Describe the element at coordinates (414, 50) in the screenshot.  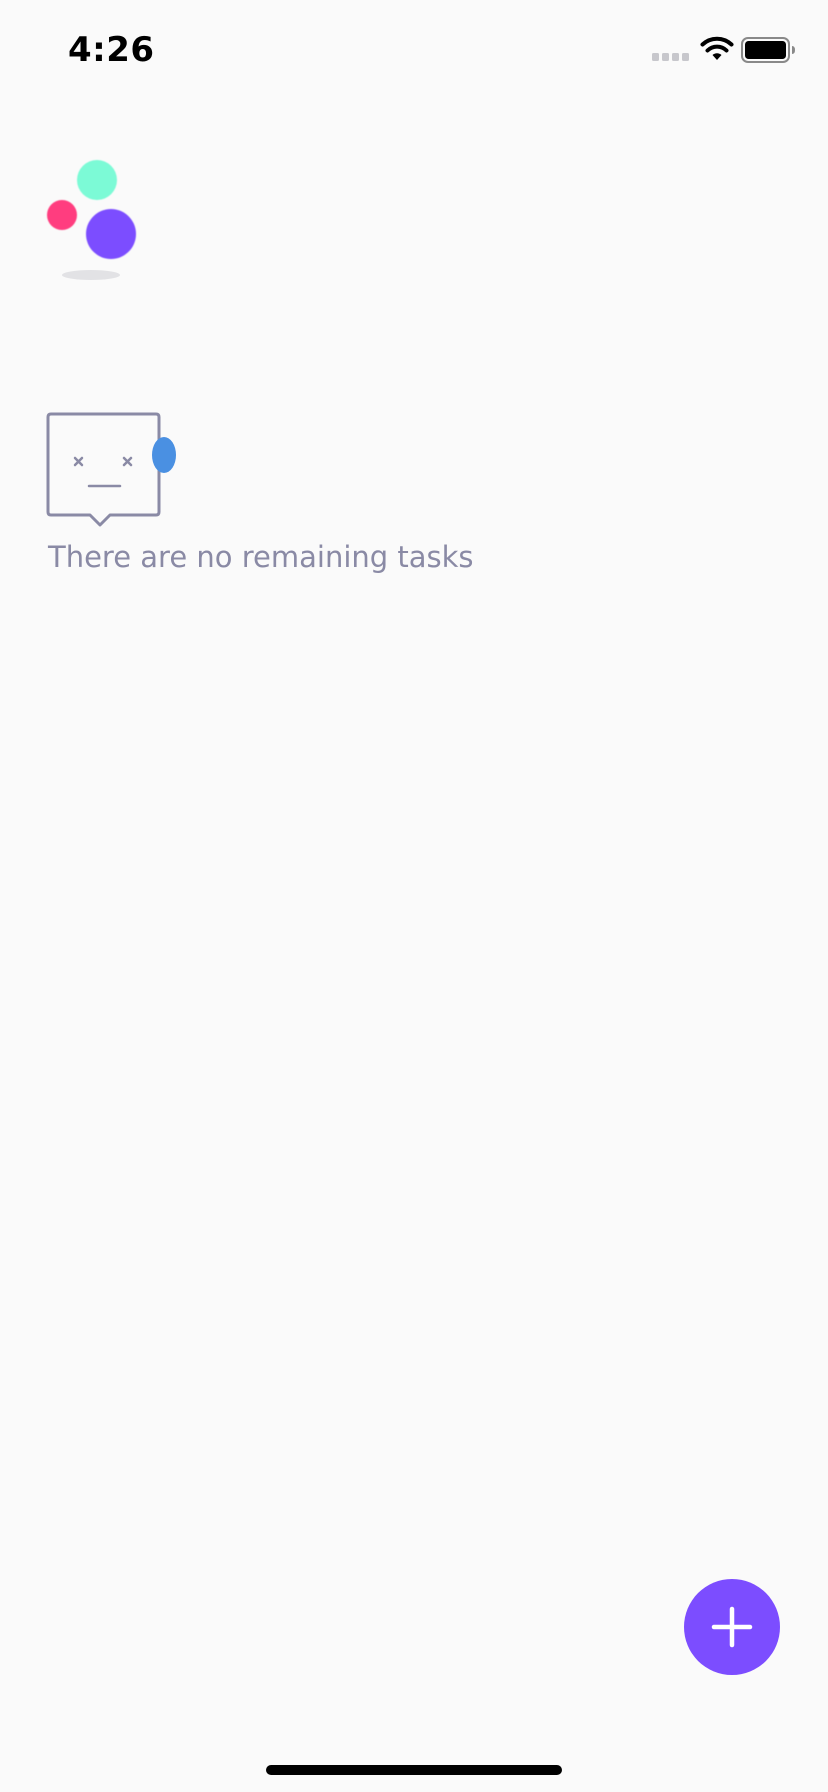
I see `status-bar: 4:26` at that location.